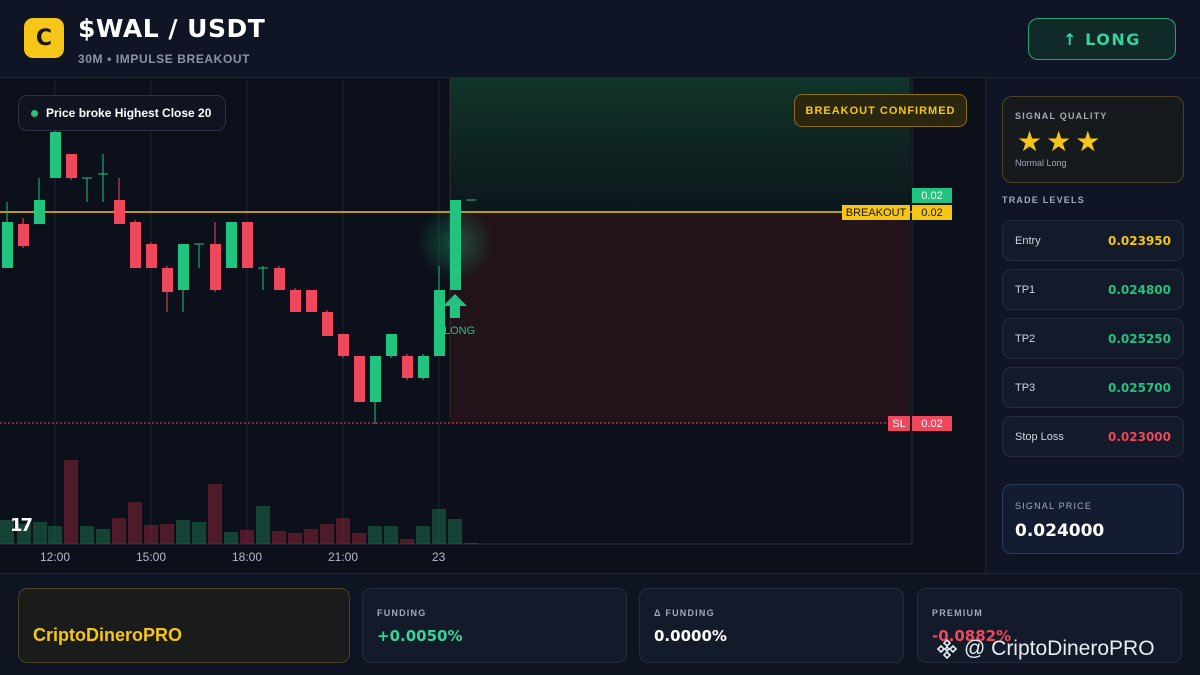 The width and height of the screenshot is (1200, 675). Describe the element at coordinates (880, 110) in the screenshot. I see `breakout-confirmed-badge: BREAKOUT CONFIRMED` at that location.